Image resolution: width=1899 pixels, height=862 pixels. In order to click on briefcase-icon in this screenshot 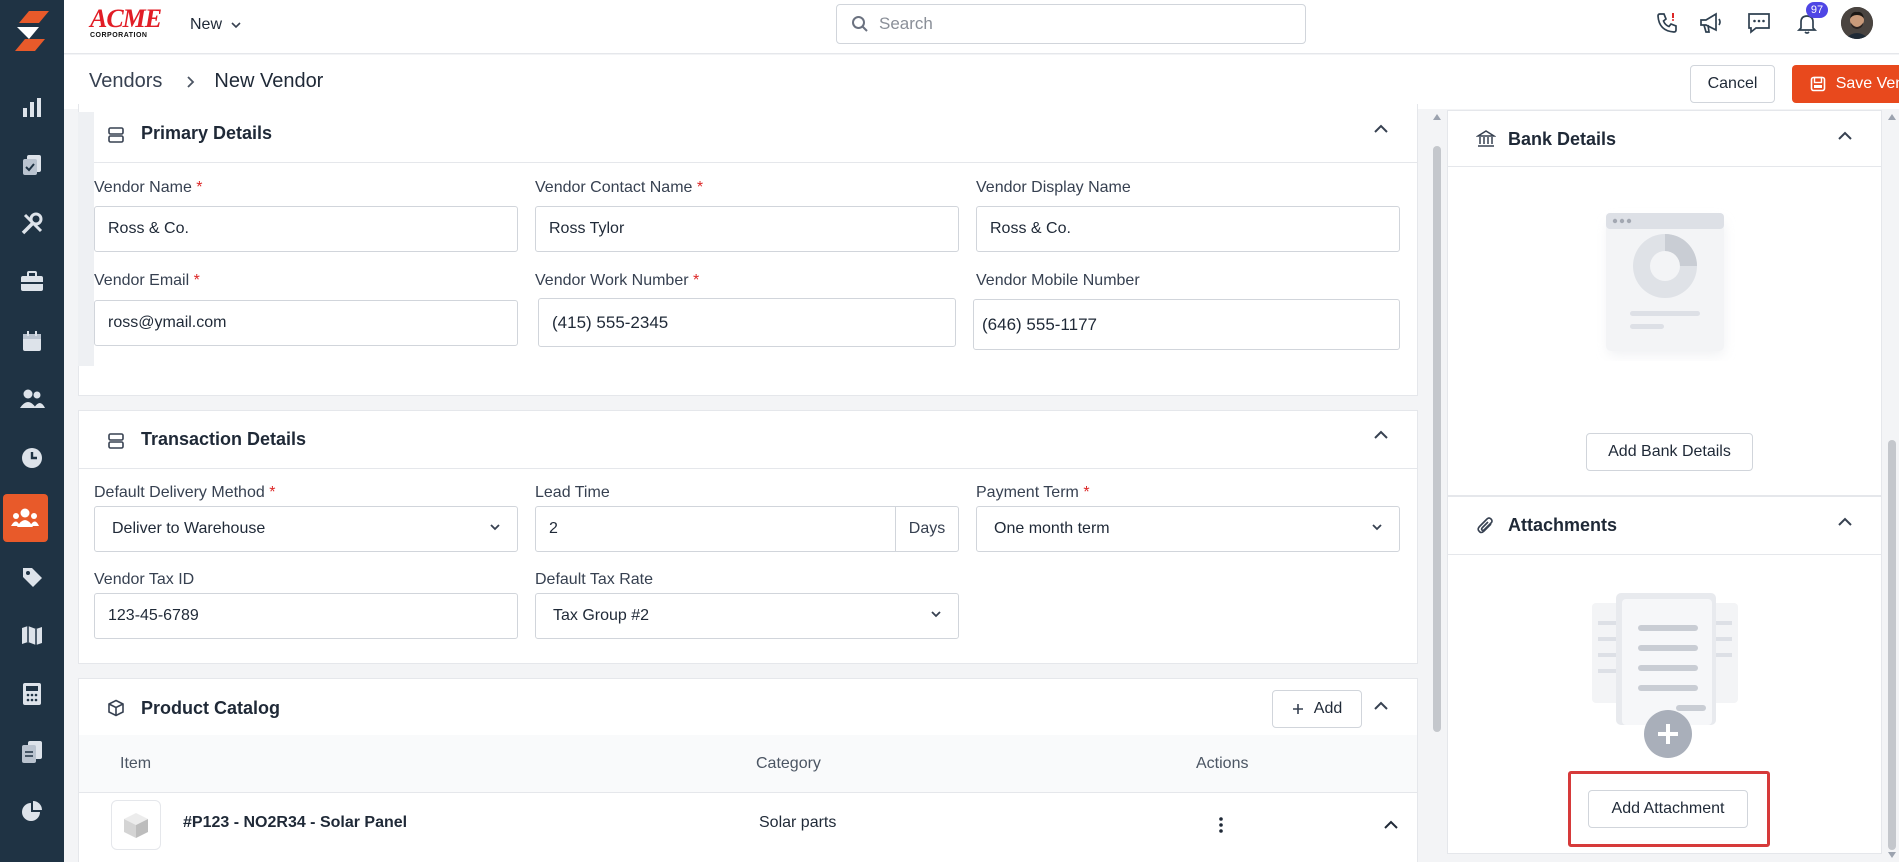, I will do `click(32, 281)`.